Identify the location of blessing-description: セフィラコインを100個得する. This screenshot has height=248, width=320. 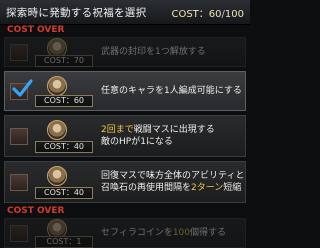
(163, 233).